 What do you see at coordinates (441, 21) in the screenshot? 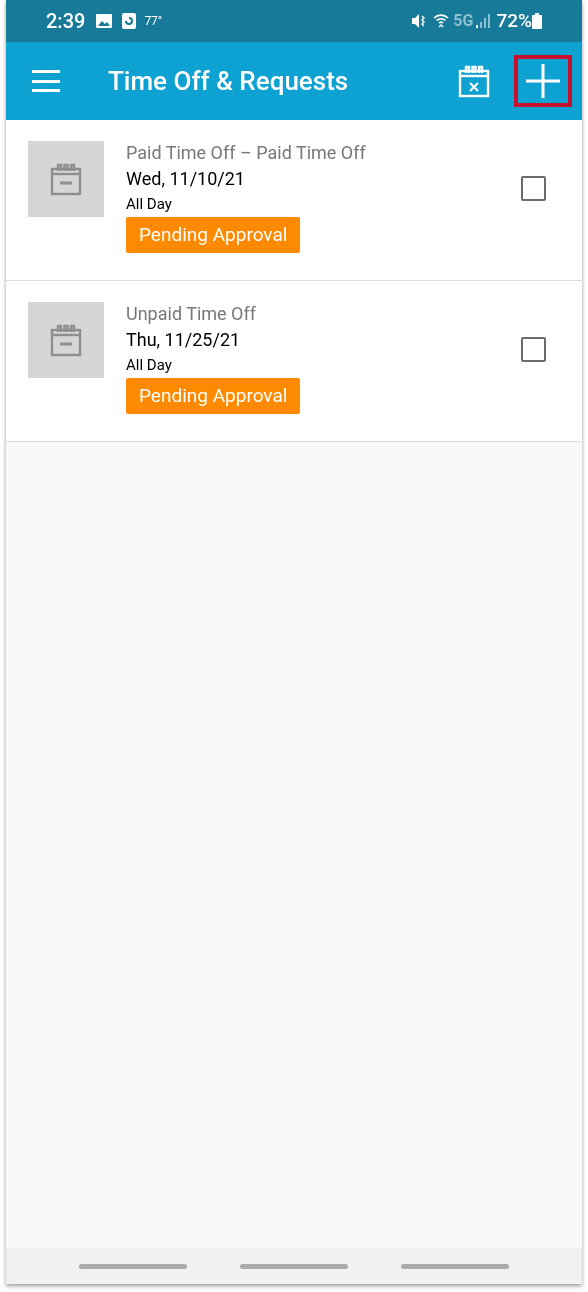
I see `wifi-icon` at bounding box center [441, 21].